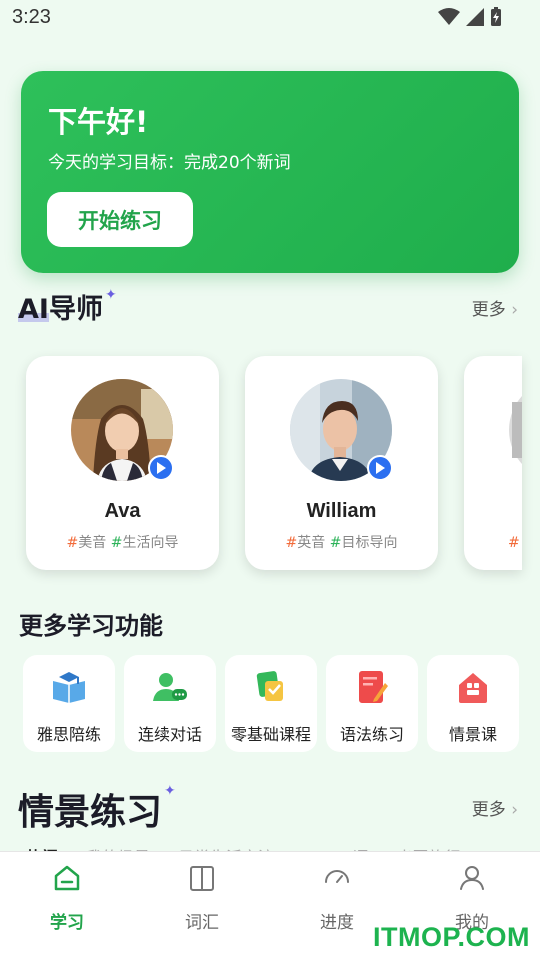  I want to click on more-functions-title: 更多学习功能, so click(91, 626).